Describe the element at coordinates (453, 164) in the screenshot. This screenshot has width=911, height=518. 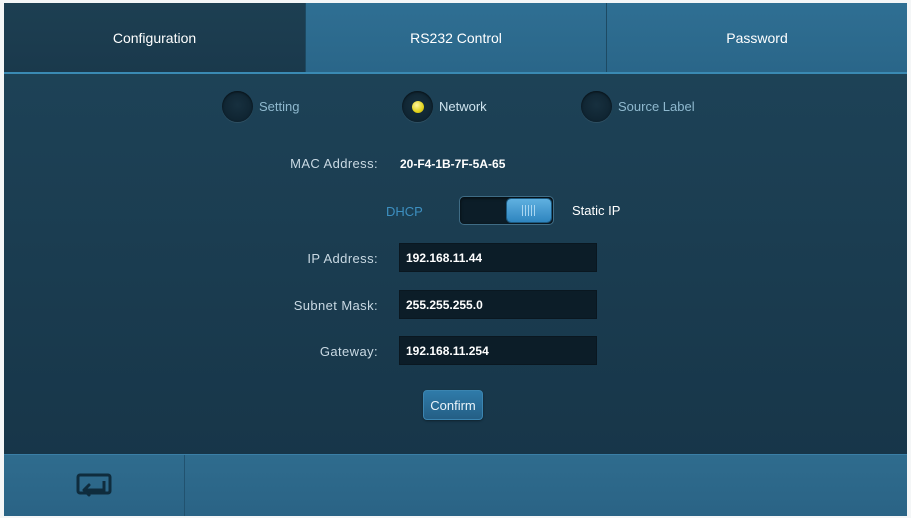
I see `mac-address-value: 20-F4-1B-7F-5A-65` at that location.